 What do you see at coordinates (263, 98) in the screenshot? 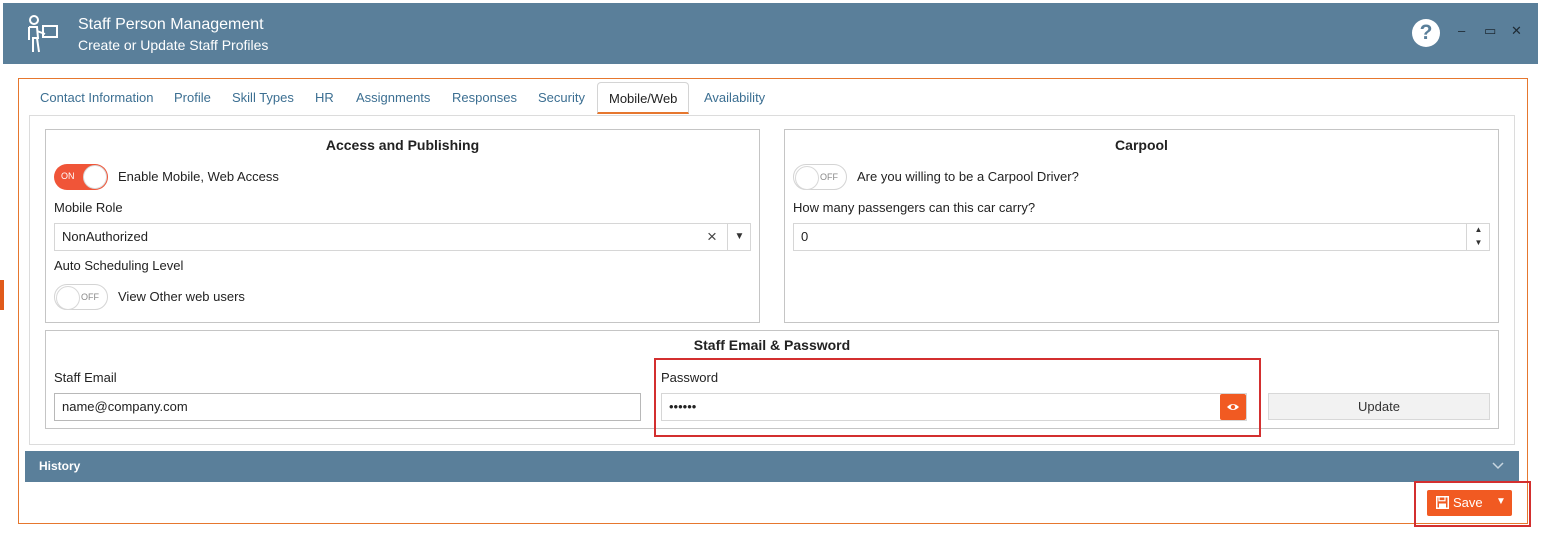
I see `tab-skill-types: Skill Types` at bounding box center [263, 98].